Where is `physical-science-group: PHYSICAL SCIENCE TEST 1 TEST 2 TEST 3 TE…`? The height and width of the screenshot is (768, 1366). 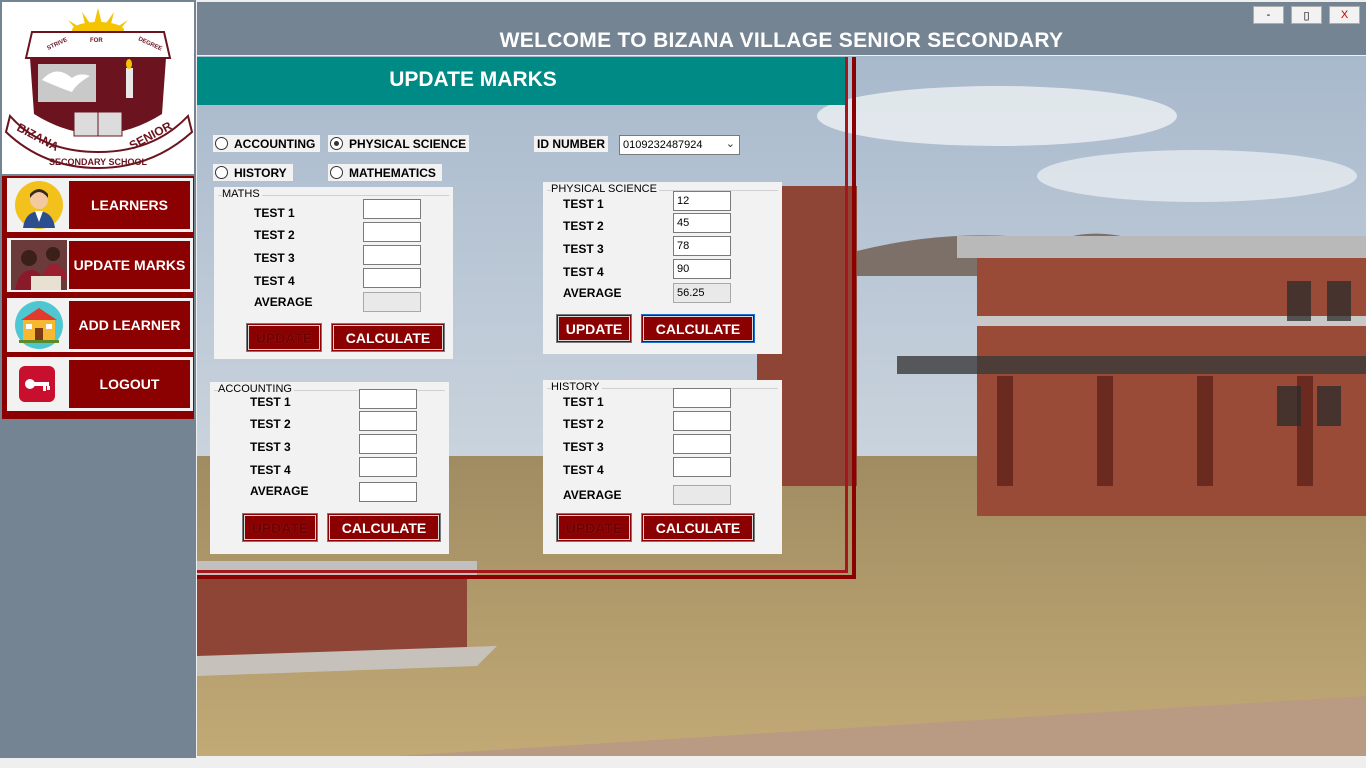 physical-science-group: PHYSICAL SCIENCE TEST 1 TEST 2 TEST 3 TE… is located at coordinates (662, 268).